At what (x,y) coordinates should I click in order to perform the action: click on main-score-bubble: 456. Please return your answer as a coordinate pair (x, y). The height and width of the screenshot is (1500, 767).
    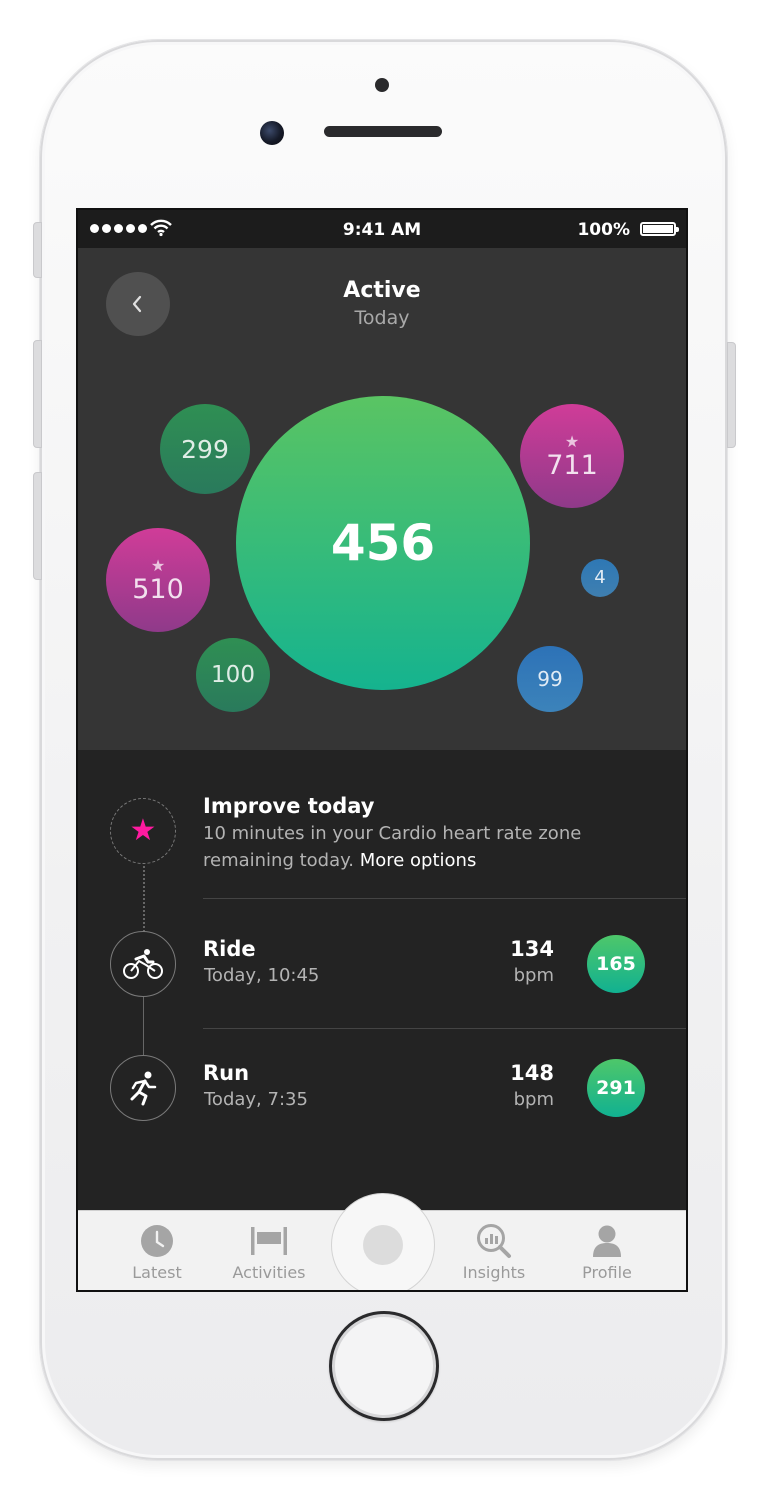
    Looking at the image, I should click on (383, 543).